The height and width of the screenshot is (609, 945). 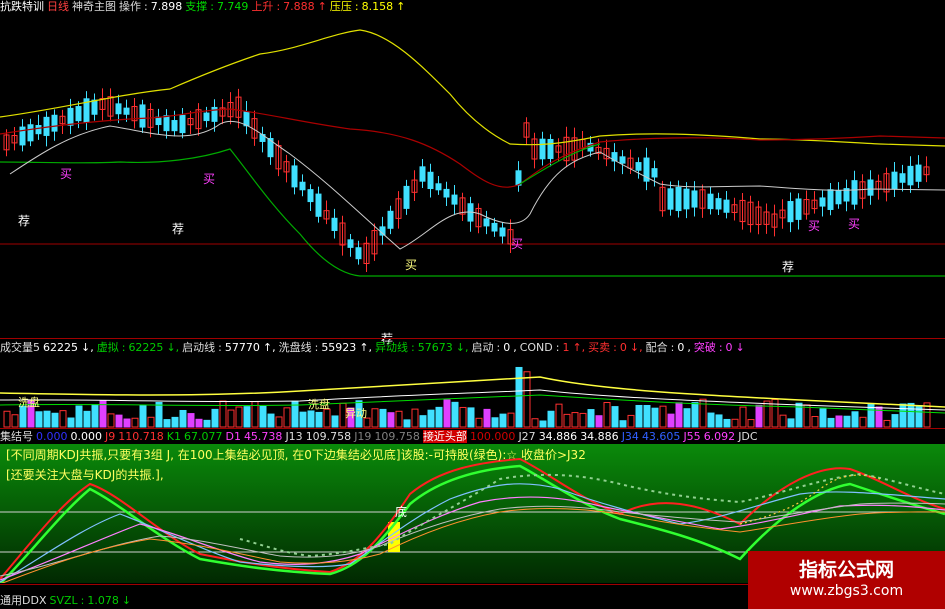 I want to click on vol-cond-value: 1, so click(x=566, y=347).